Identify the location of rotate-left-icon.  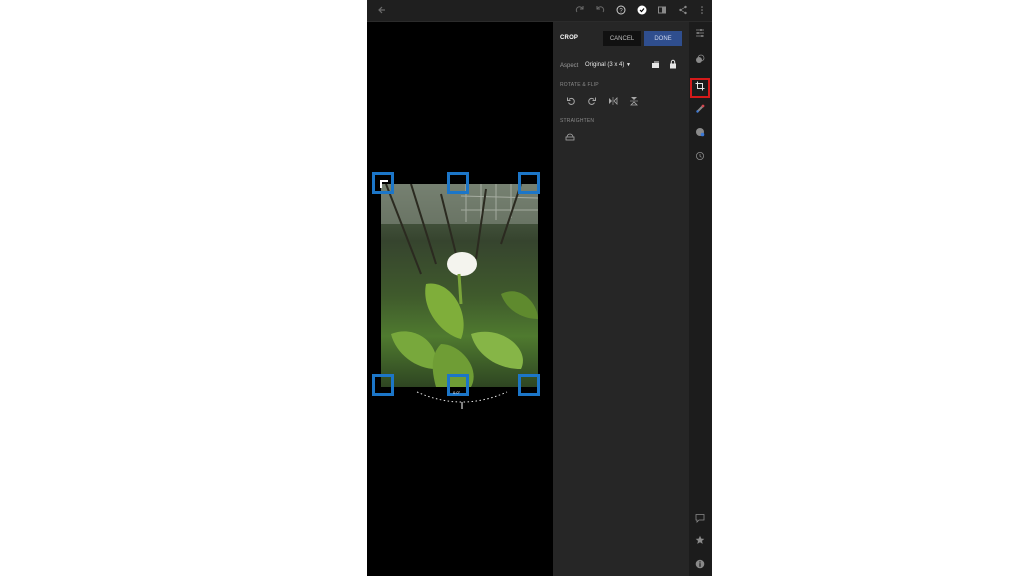
(571, 102).